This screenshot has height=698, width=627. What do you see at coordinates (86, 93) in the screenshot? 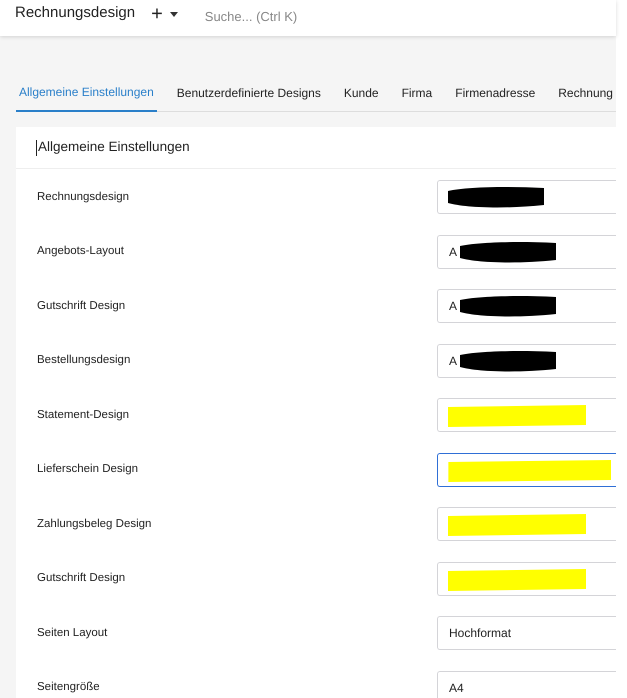
I see `tab: Allgemeine Einstellungen` at bounding box center [86, 93].